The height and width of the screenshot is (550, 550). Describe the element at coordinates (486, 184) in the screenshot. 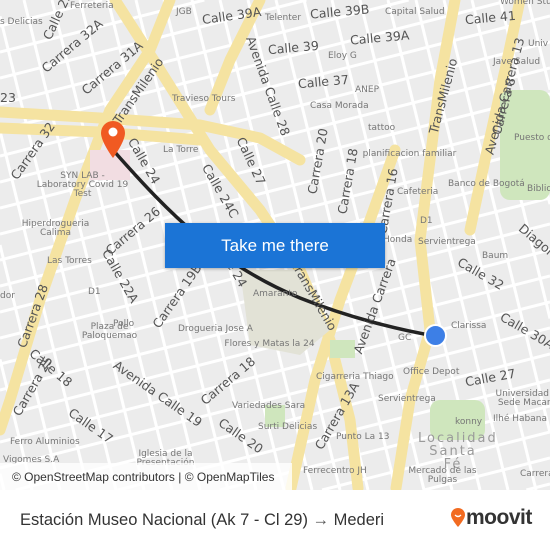

I see `map-label: Banco de Bogotá` at that location.